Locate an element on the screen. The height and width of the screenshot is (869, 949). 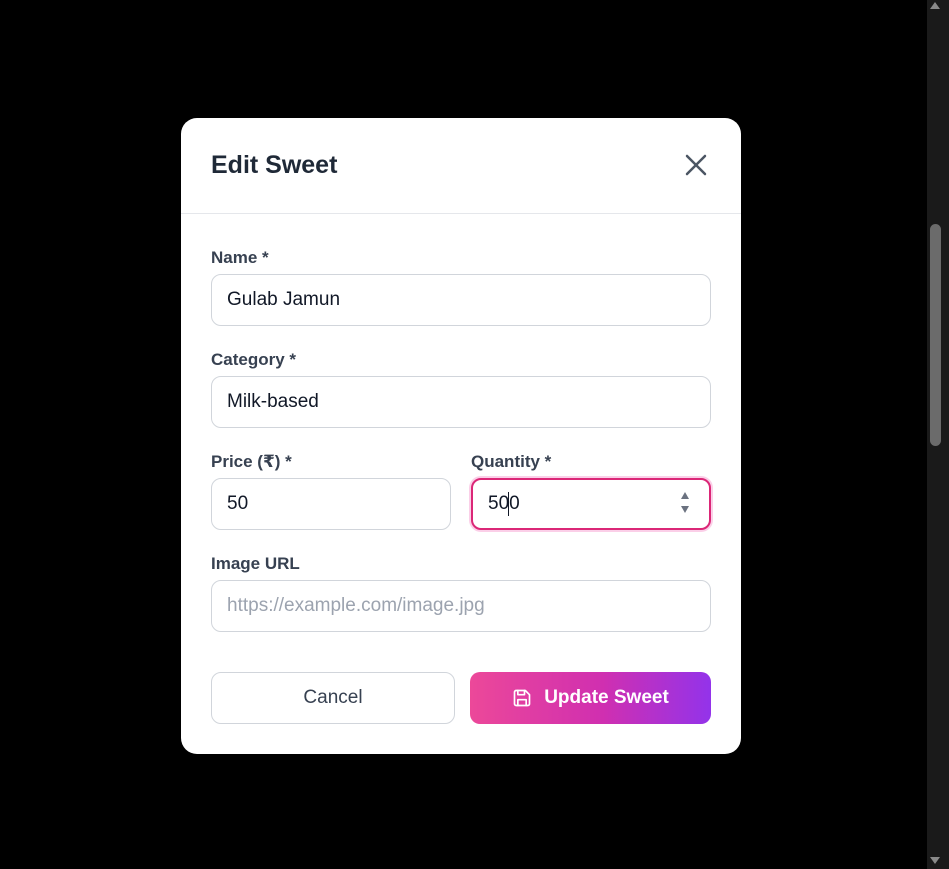
close-icon is located at coordinates (696, 165).